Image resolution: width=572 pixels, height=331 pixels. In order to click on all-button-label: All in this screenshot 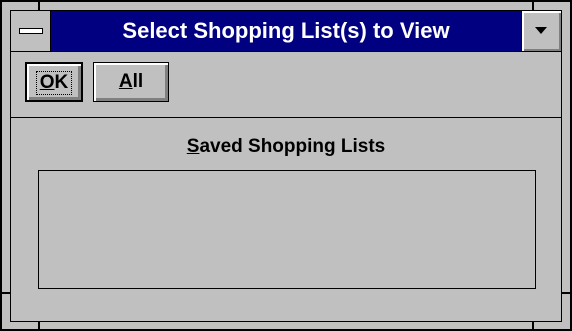, I will do `click(131, 81)`.